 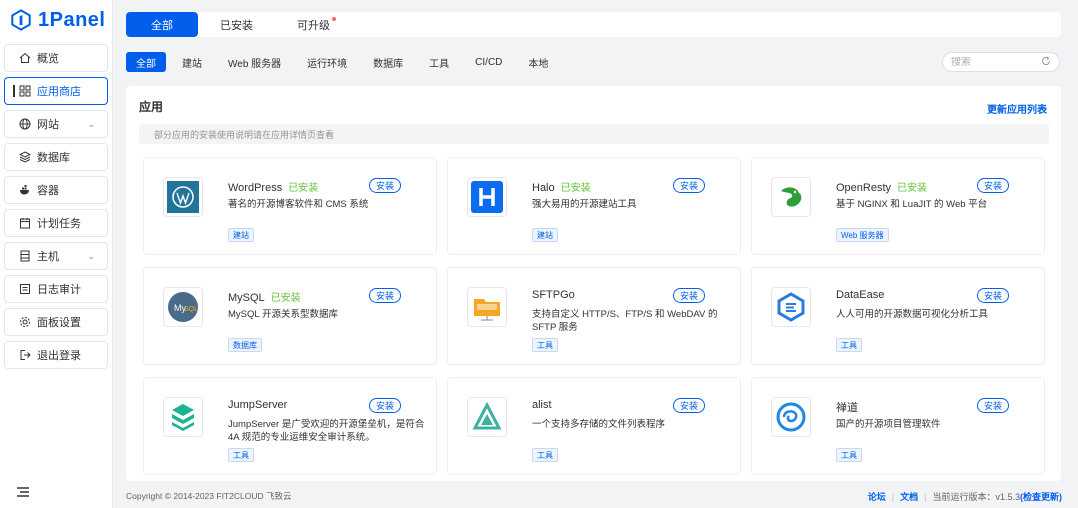 I want to click on search-box, so click(x=1001, y=62).